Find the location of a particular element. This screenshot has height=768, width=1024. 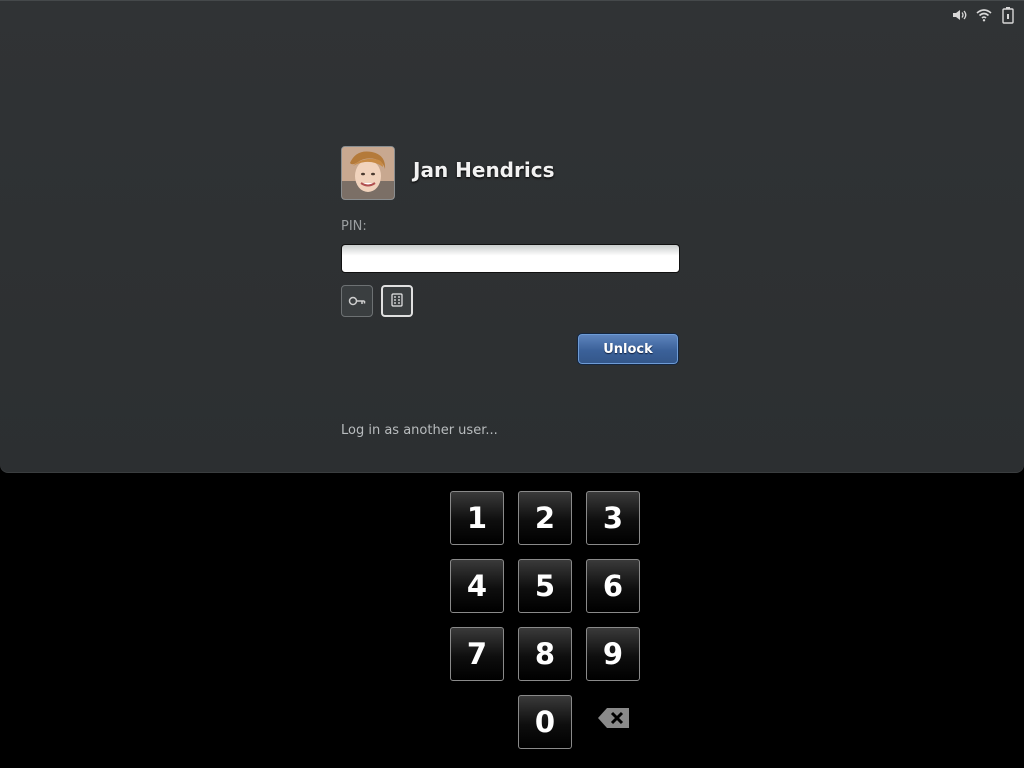

user-name: Jan Hendrics is located at coordinates (484, 170).